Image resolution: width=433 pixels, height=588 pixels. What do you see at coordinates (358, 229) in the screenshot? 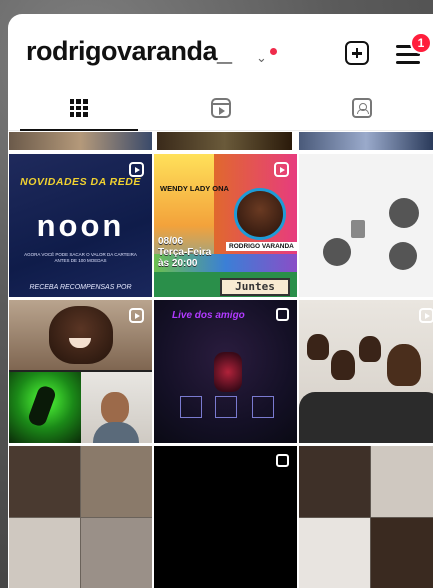
I see `poster-graphic` at bounding box center [358, 229].